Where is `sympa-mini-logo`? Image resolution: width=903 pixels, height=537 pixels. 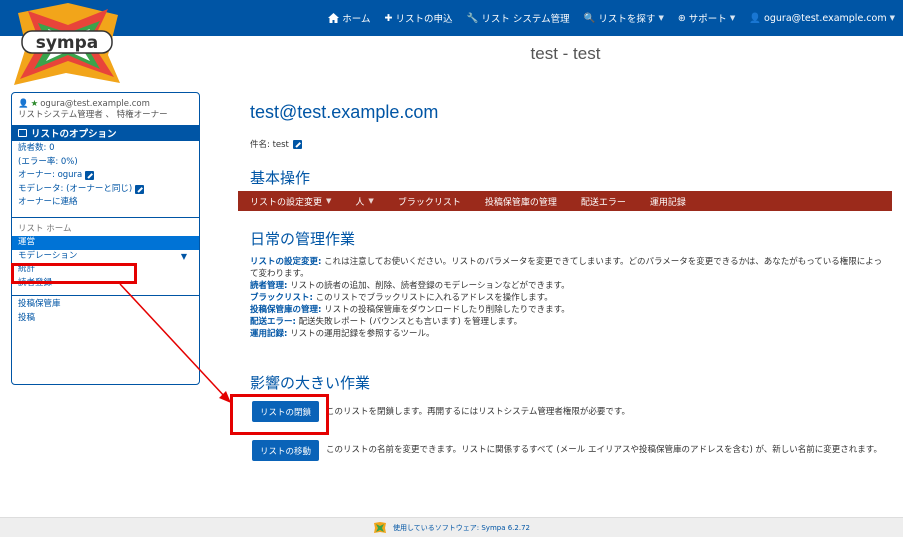 sympa-mini-logo is located at coordinates (379, 527).